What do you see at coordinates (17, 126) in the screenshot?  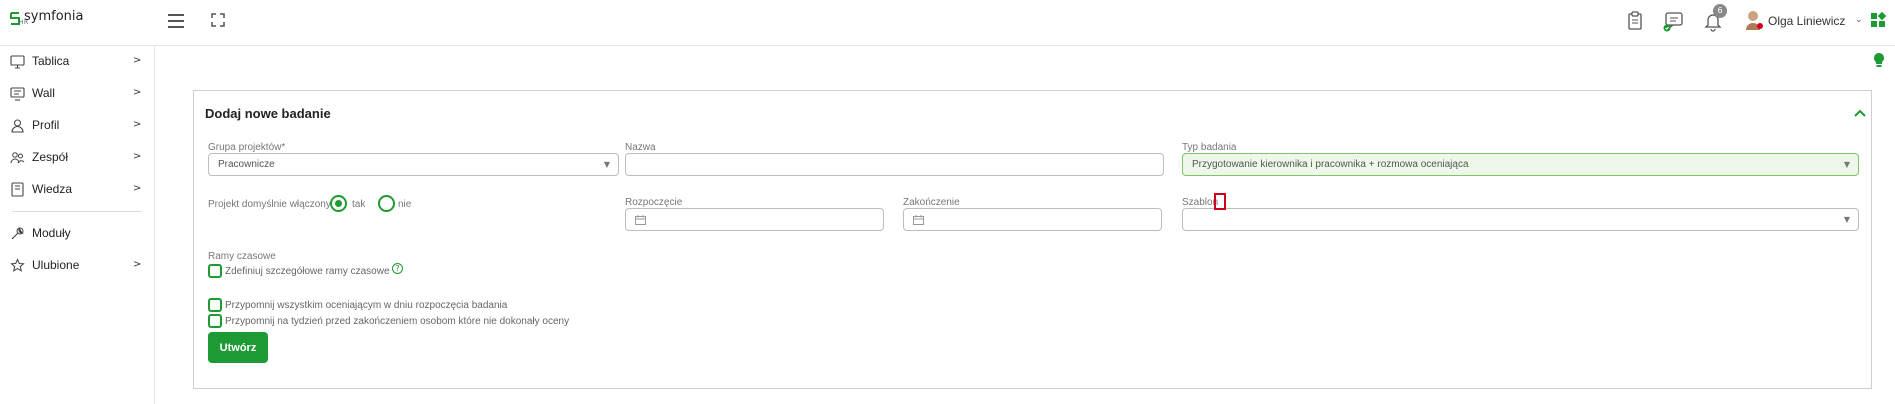 I see `user-icon` at bounding box center [17, 126].